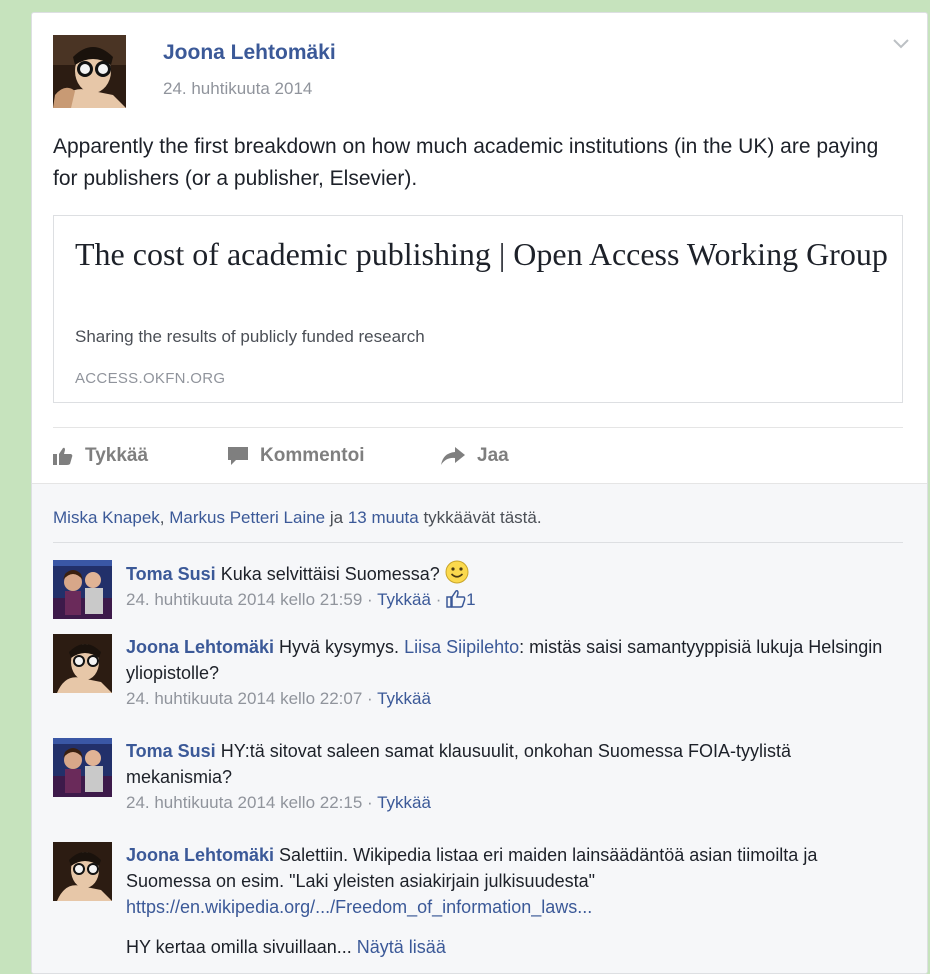  What do you see at coordinates (251, 698) in the screenshot?
I see `comment-timestamp: 24. huhtikuuta 2014 kello 22:07 ·` at bounding box center [251, 698].